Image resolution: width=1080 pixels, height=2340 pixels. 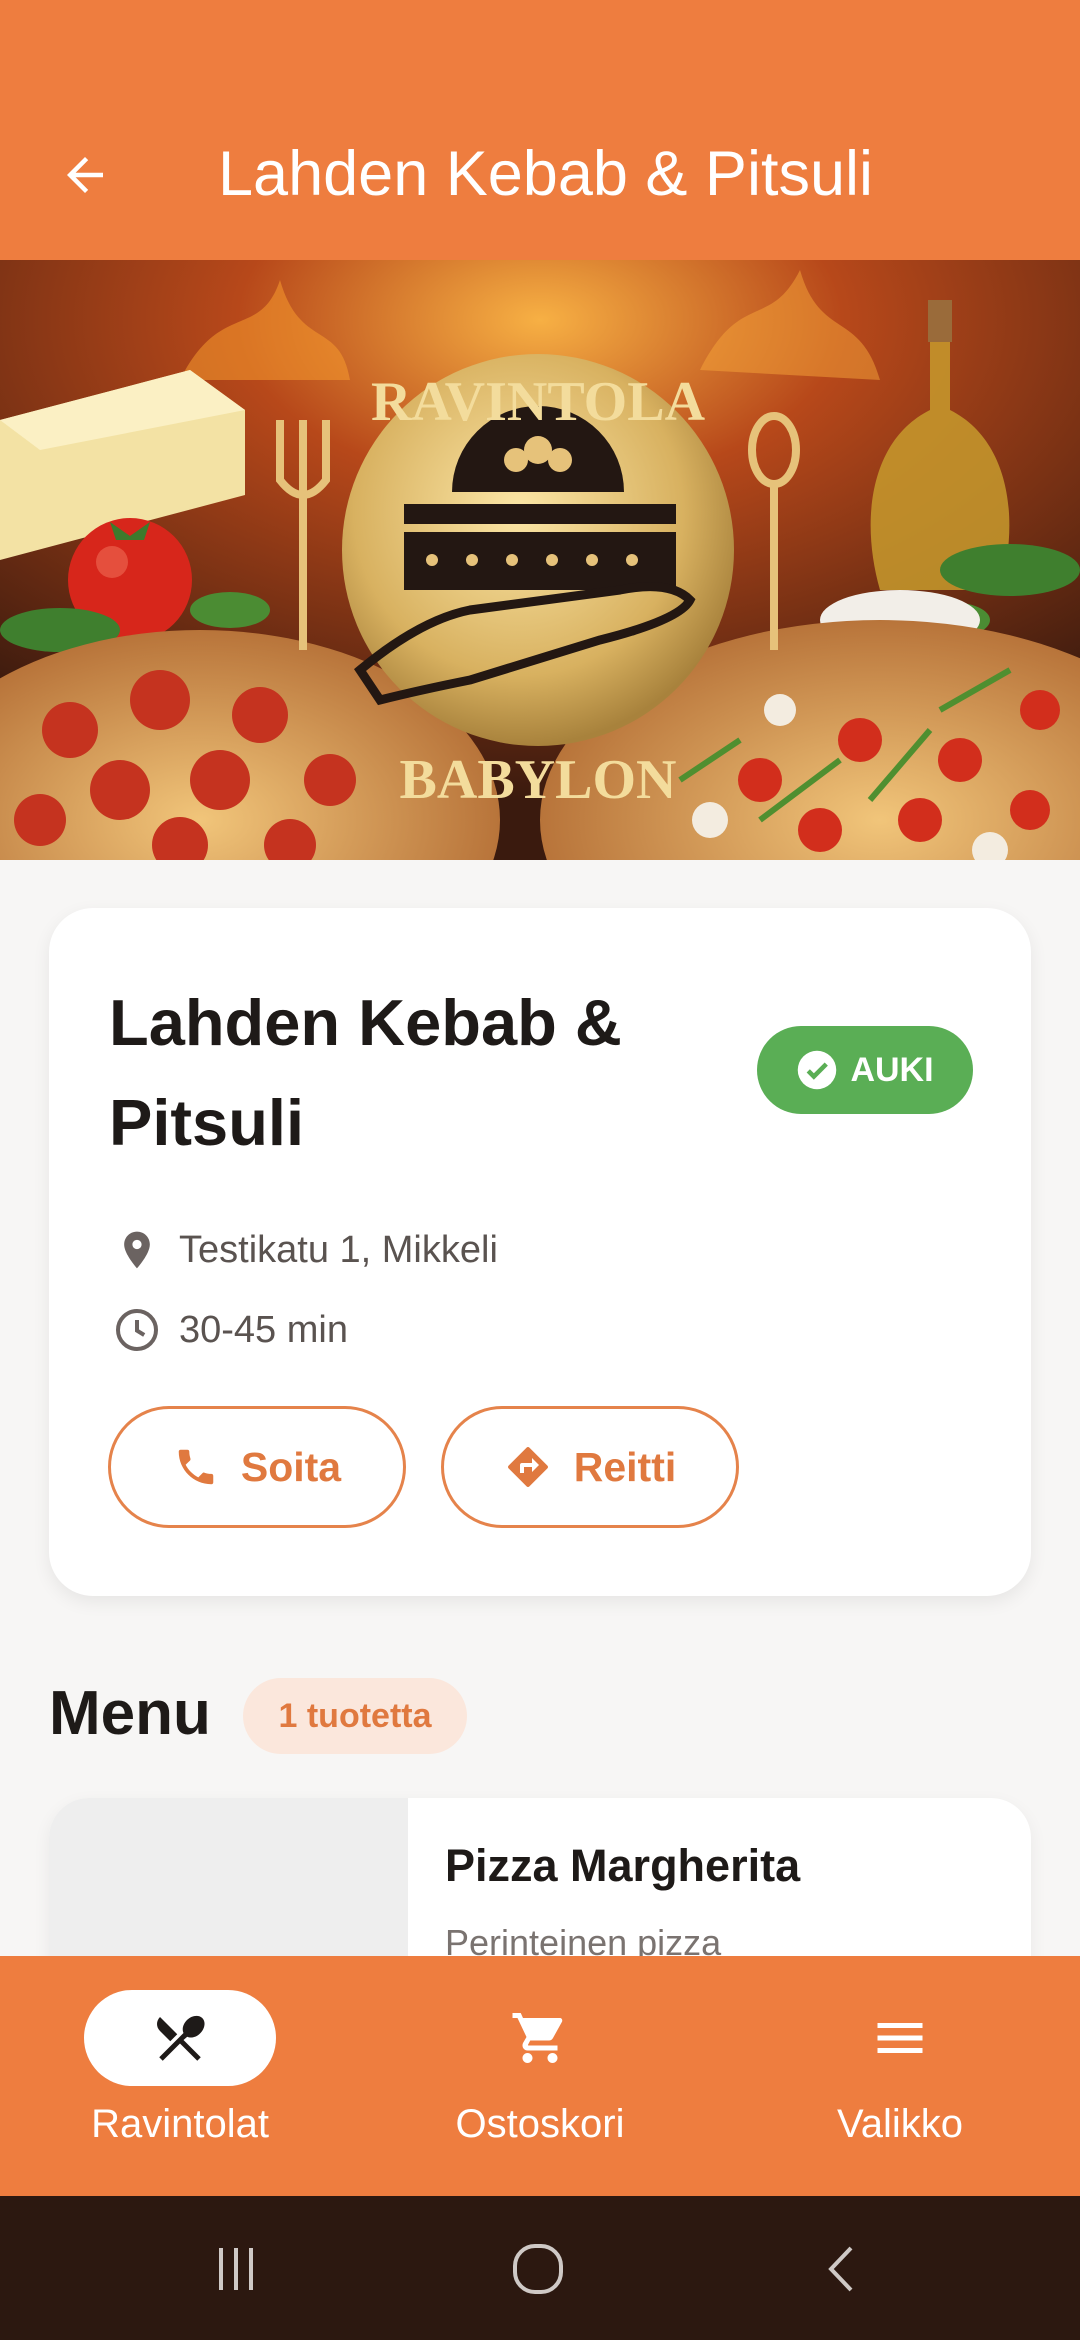 I want to click on system-navigation-bar, so click(x=540, y=2268).